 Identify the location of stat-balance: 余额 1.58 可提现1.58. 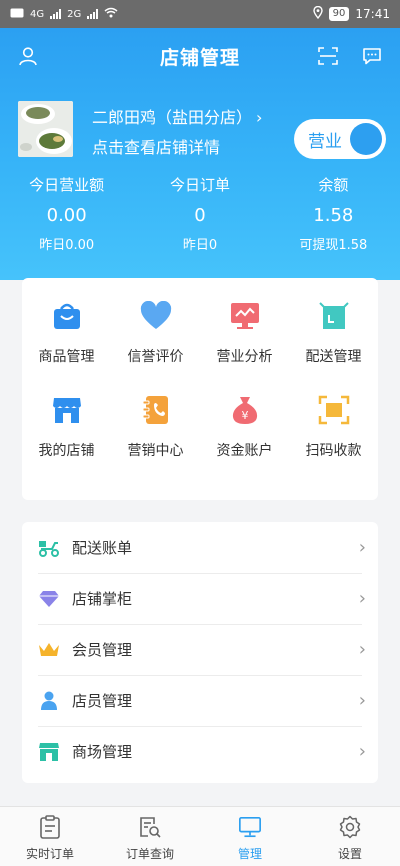
(333, 213).